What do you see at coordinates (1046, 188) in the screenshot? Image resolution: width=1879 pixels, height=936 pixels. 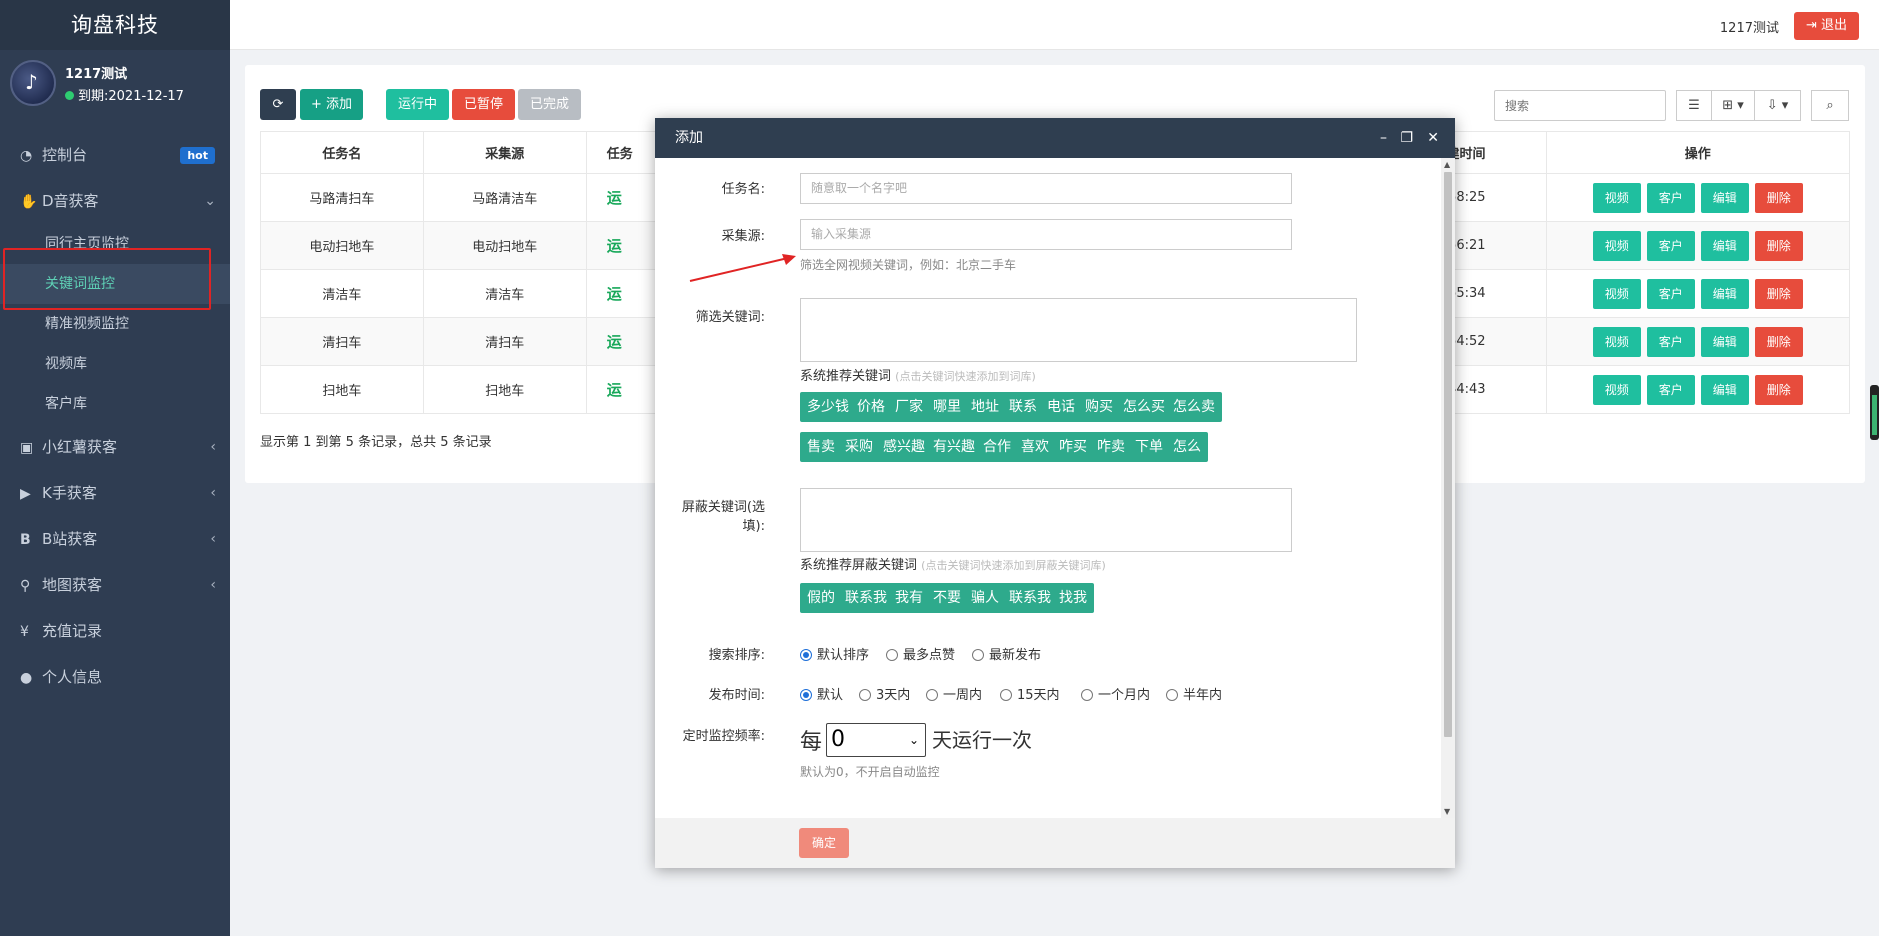 I see `task-name-input: 随意取一个名字吧` at bounding box center [1046, 188].